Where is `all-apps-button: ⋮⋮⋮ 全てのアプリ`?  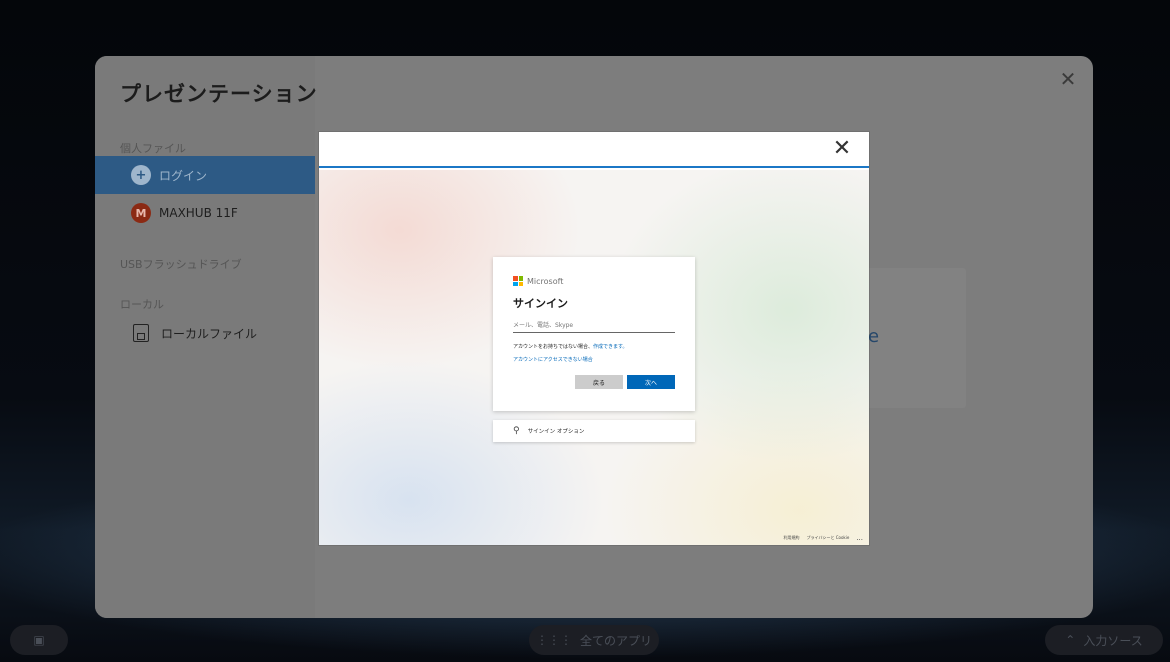 all-apps-button: ⋮⋮⋮ 全てのアプリ is located at coordinates (594, 640).